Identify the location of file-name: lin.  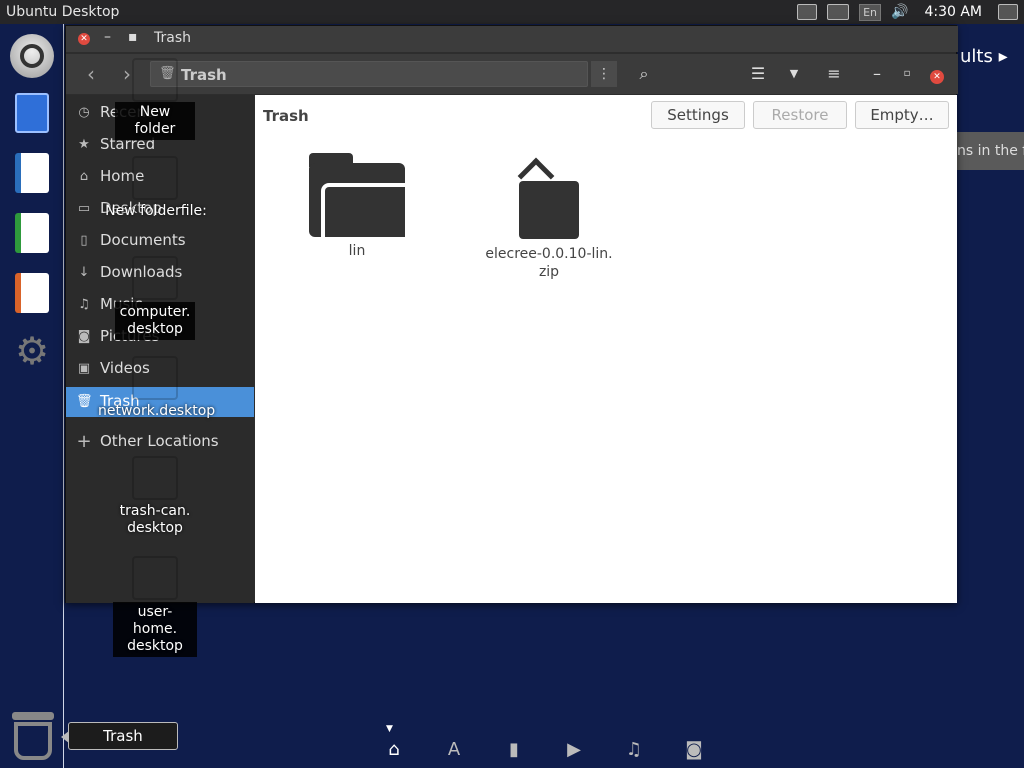
(357, 251).